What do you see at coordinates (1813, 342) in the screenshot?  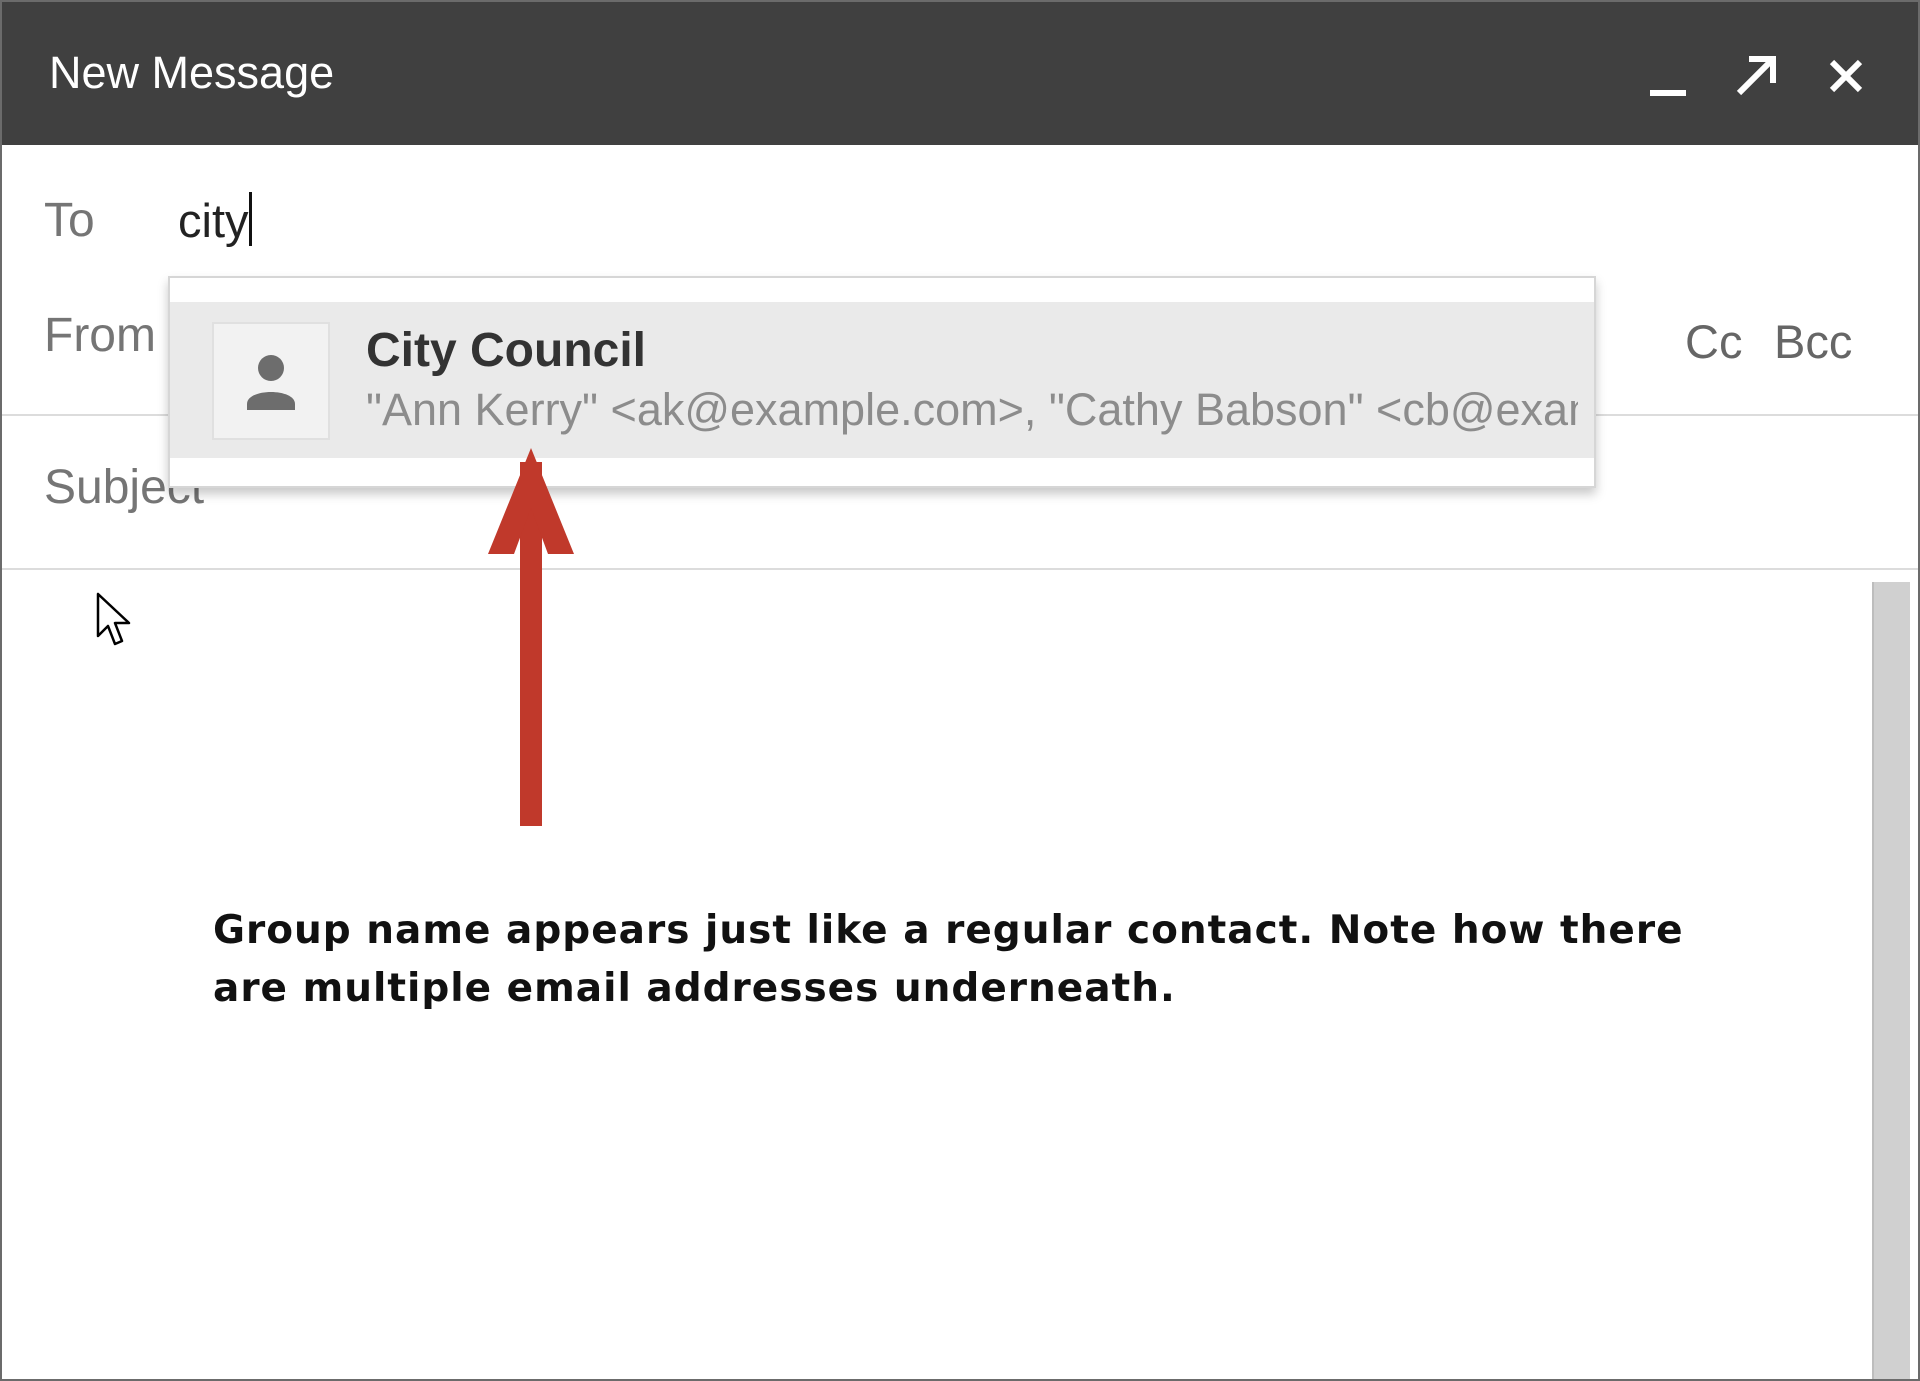 I see `bcc-link: Bcc` at bounding box center [1813, 342].